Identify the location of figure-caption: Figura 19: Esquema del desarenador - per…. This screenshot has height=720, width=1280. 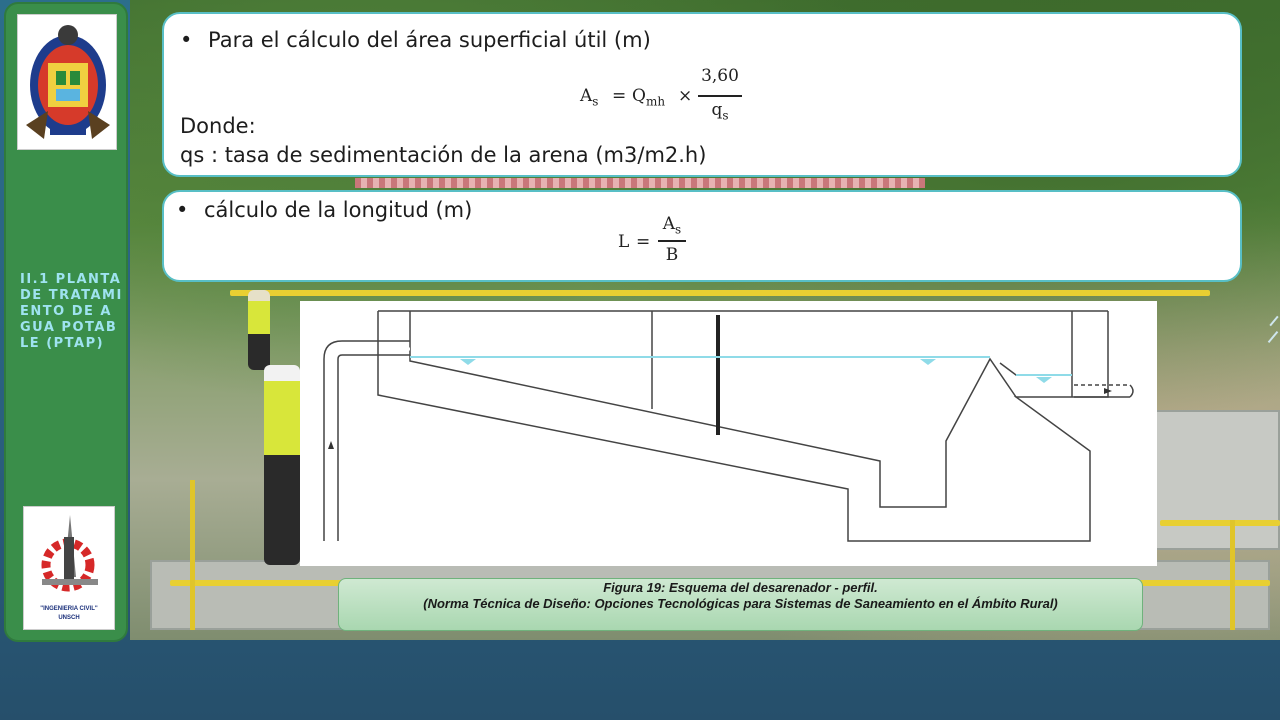
(740, 604).